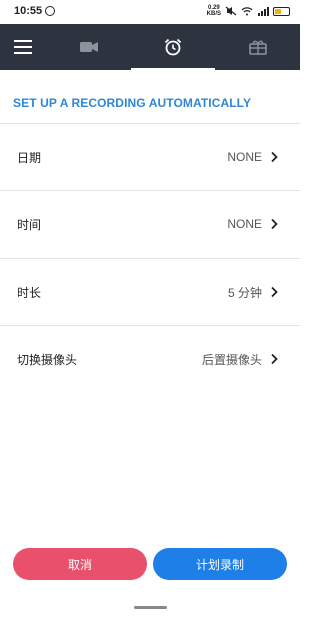 The height and width of the screenshot is (620, 320). Describe the element at coordinates (231, 11) in the screenshot. I see `mute-icon` at that location.